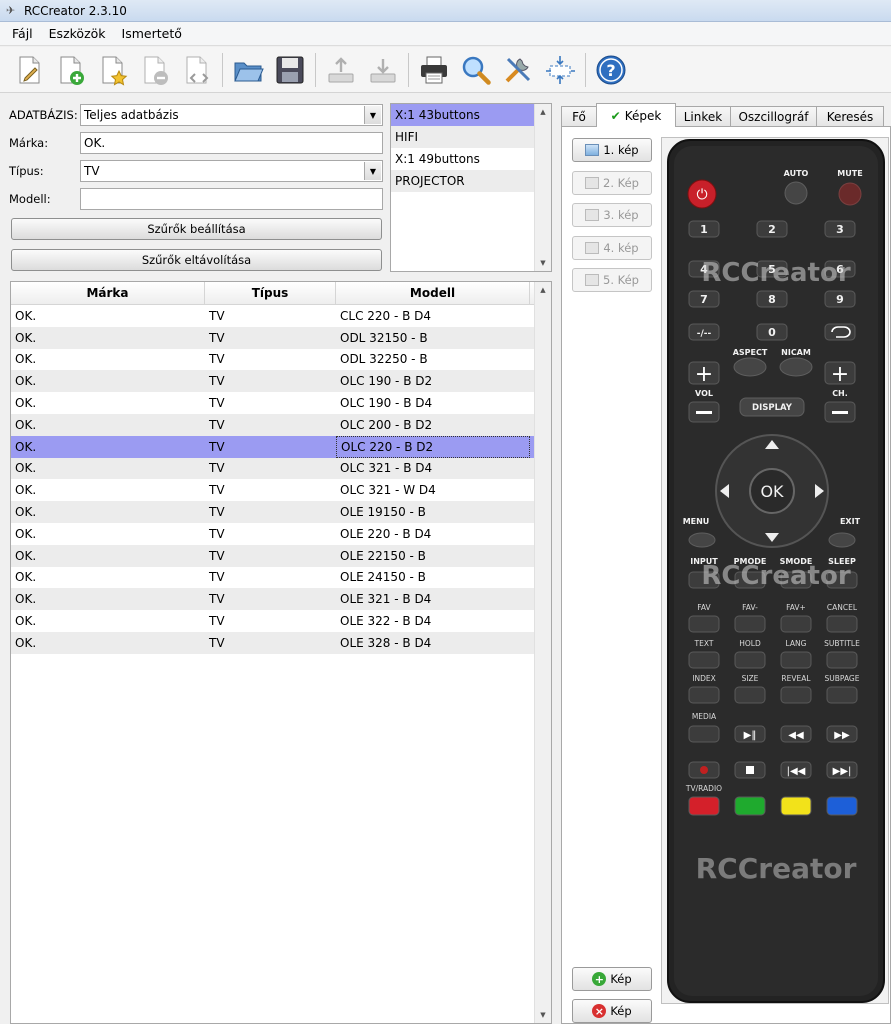  Describe the element at coordinates (231, 115) in the screenshot. I see `database-combo: Teljes adatbázis ▼` at that location.